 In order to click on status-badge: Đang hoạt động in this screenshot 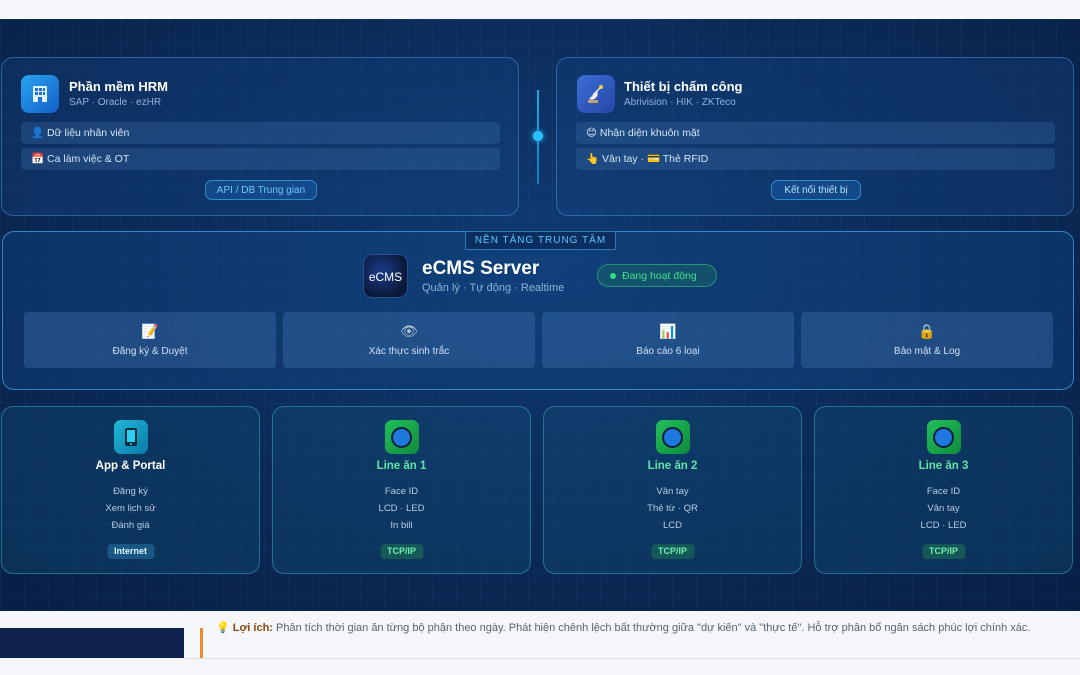, I will do `click(657, 275)`.